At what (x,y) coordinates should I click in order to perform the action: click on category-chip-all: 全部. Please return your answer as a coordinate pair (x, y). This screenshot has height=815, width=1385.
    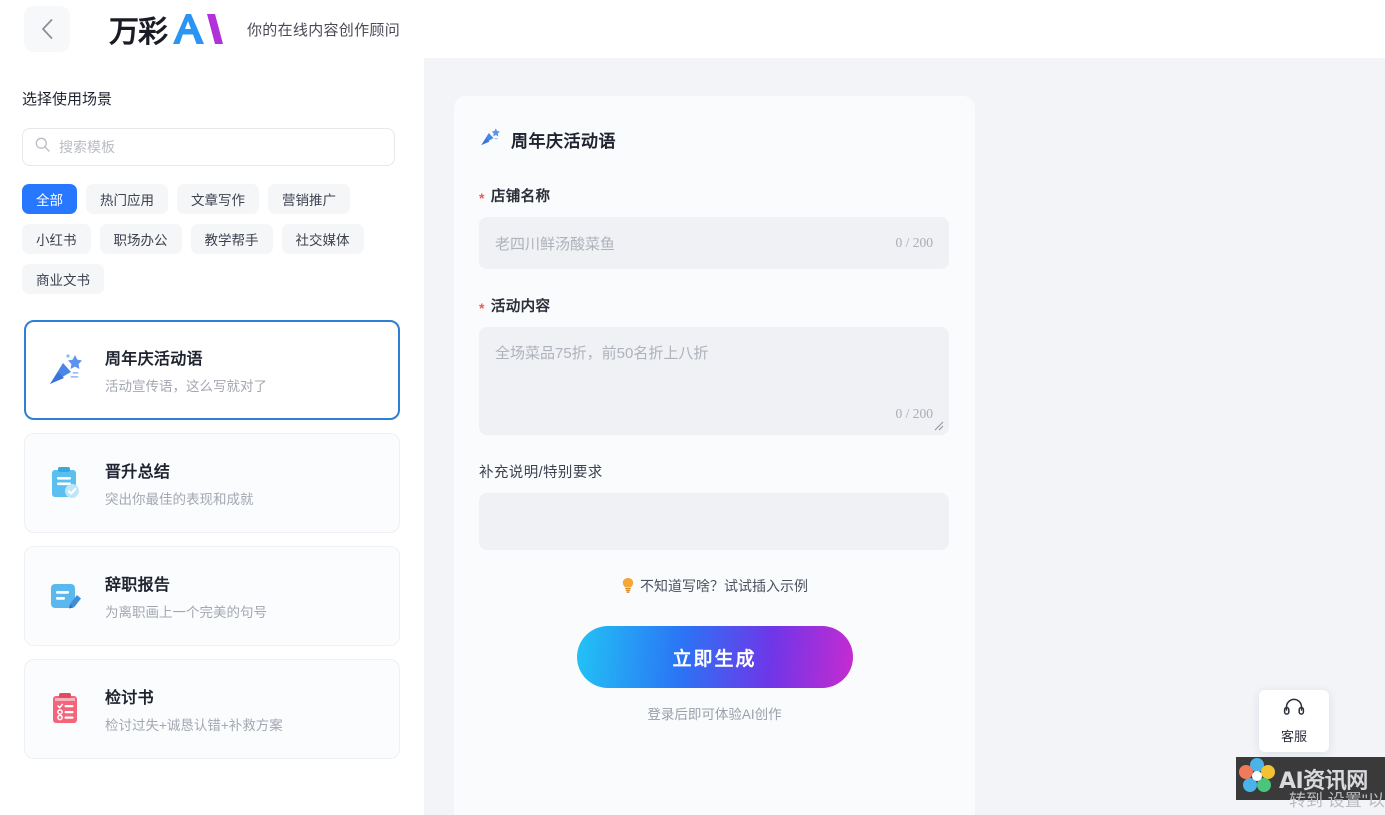
    Looking at the image, I should click on (49, 199).